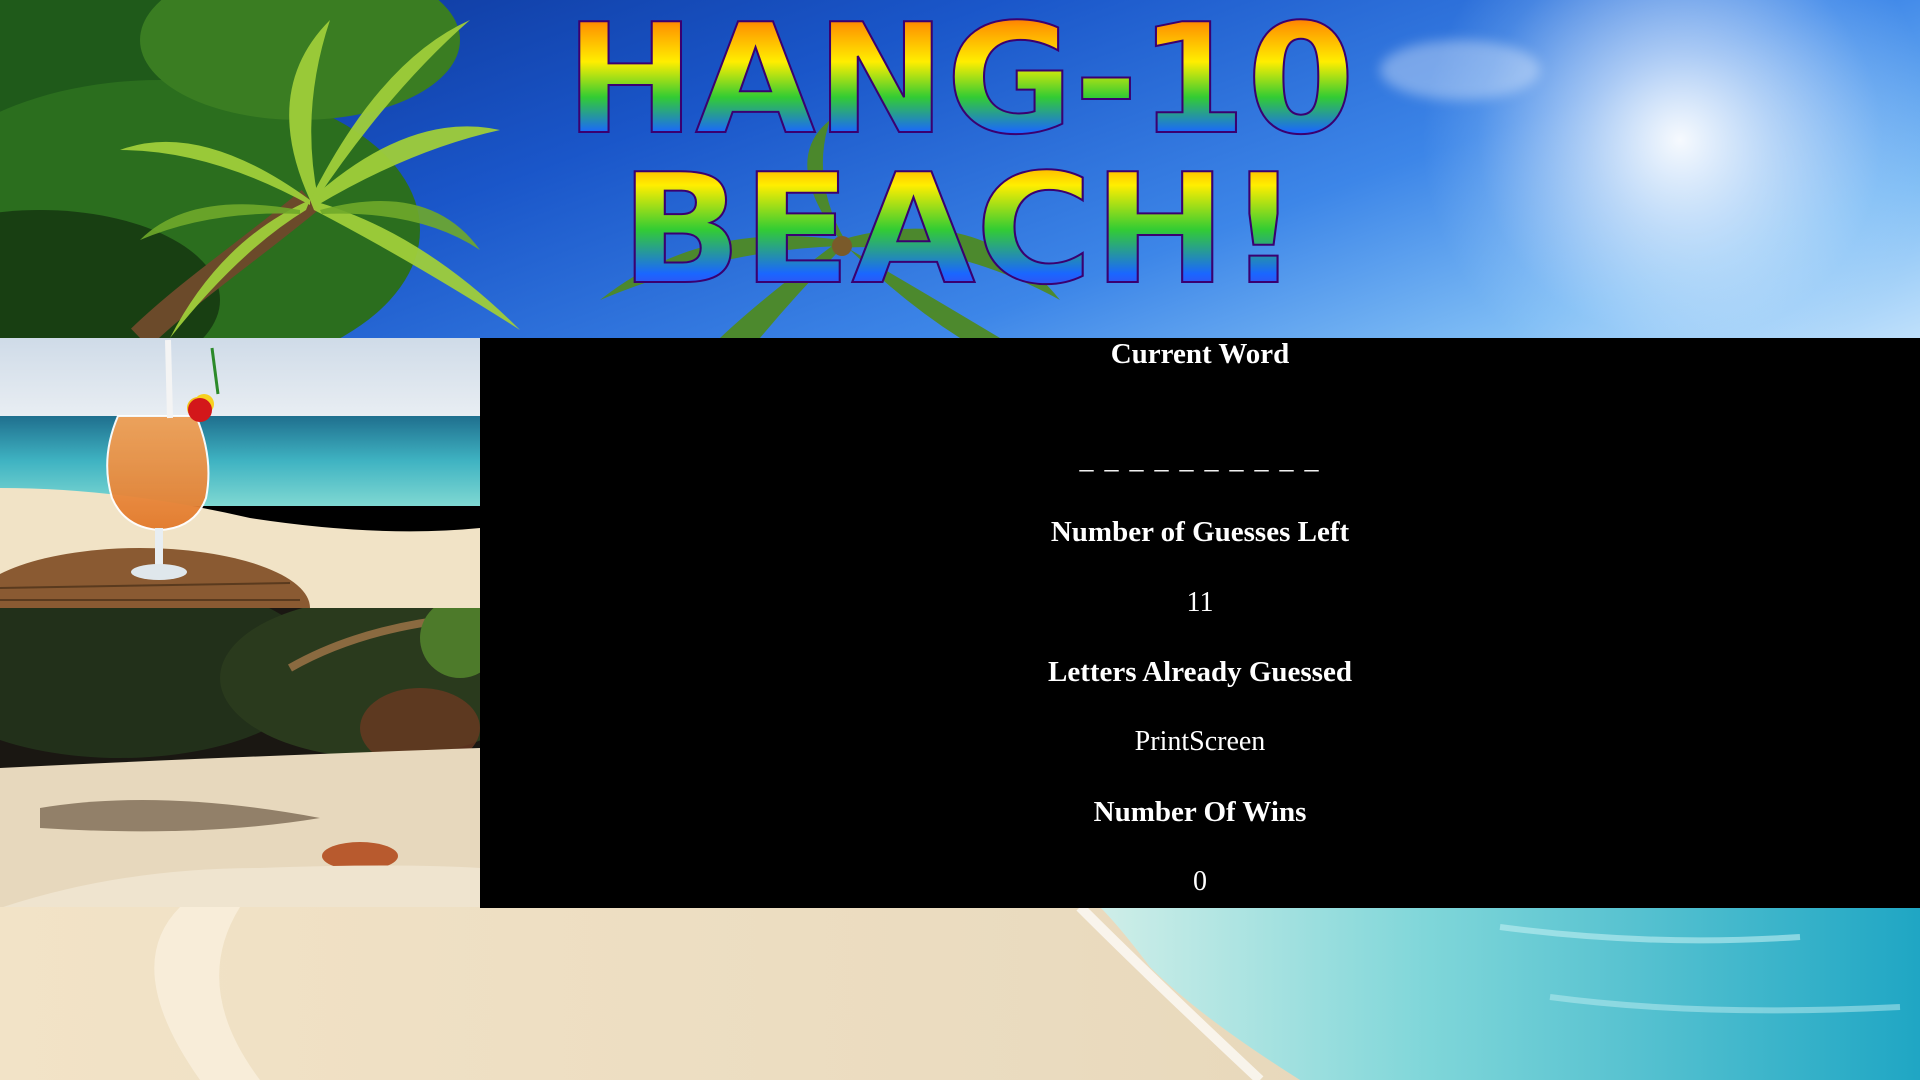 This screenshot has height=1080, width=1920. What do you see at coordinates (1200, 672) in the screenshot?
I see `letters-guessed-label: Letters Already Guessed` at bounding box center [1200, 672].